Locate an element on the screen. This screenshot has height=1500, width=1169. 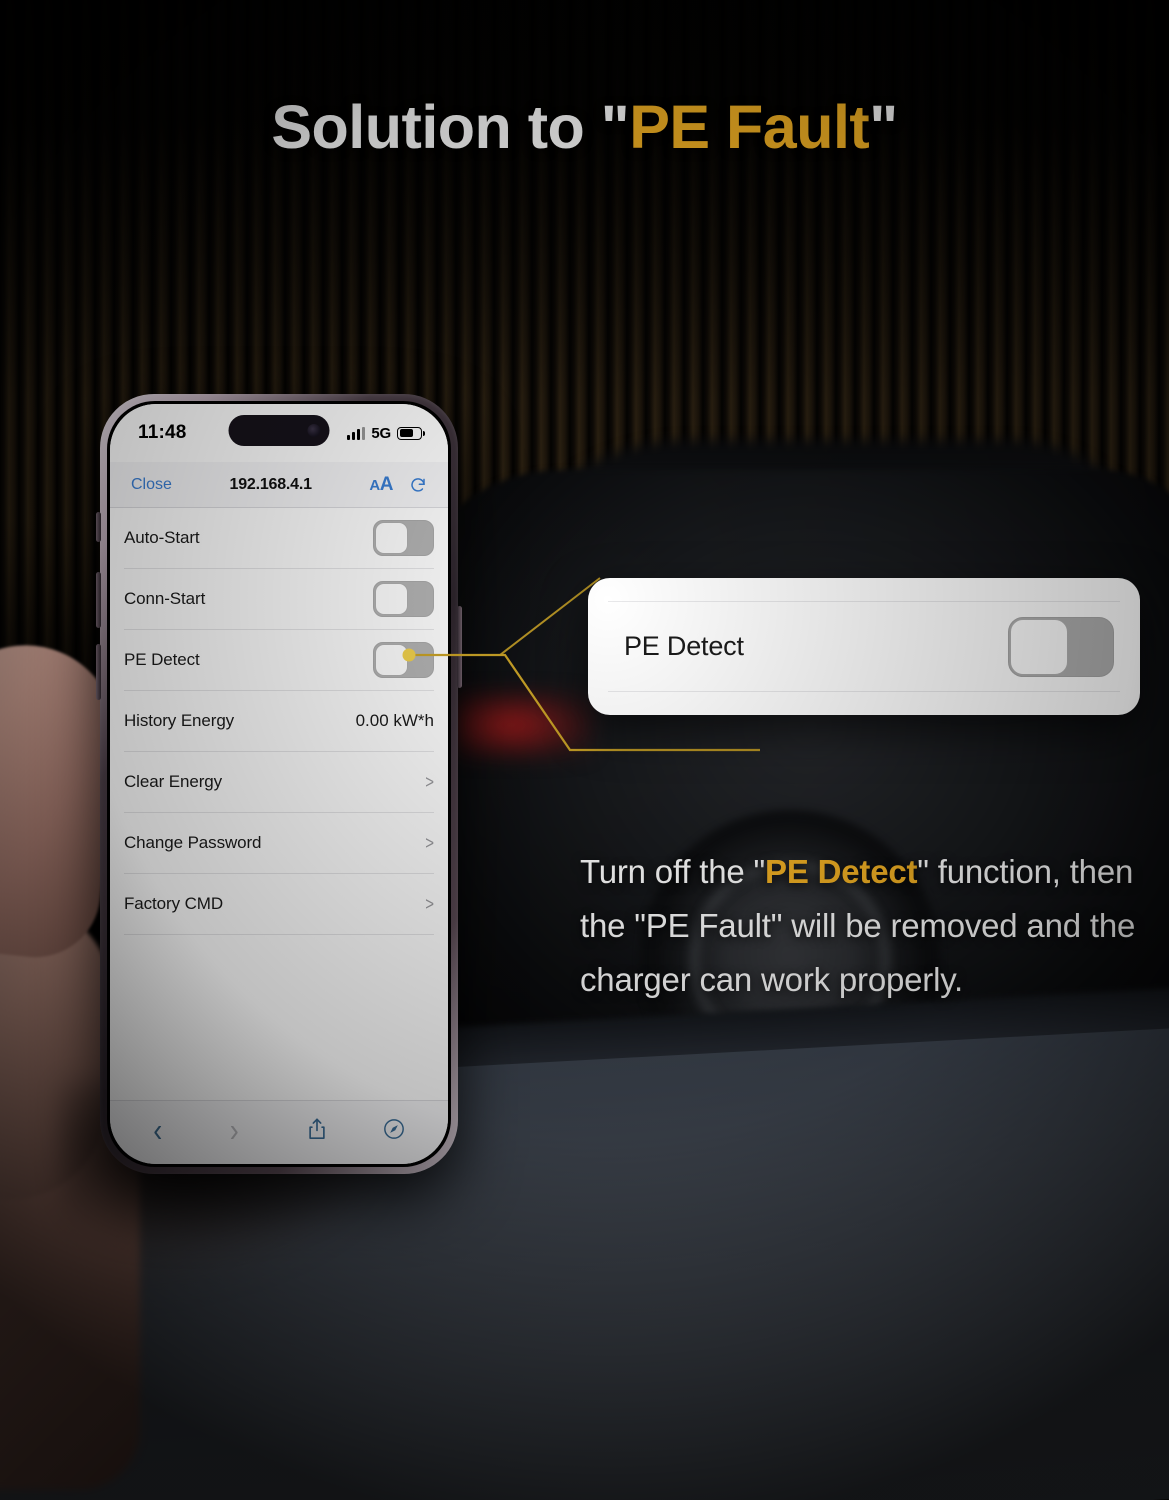
list-item-auto-start: Auto-Start is located at coordinates (279, 538).